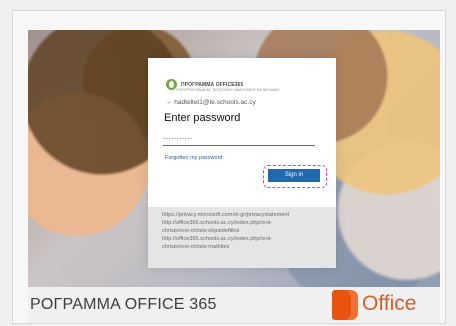 The width and height of the screenshot is (456, 326). Describe the element at coordinates (193, 158) in the screenshot. I see `forgot-password-link: Forgotten my password` at that location.